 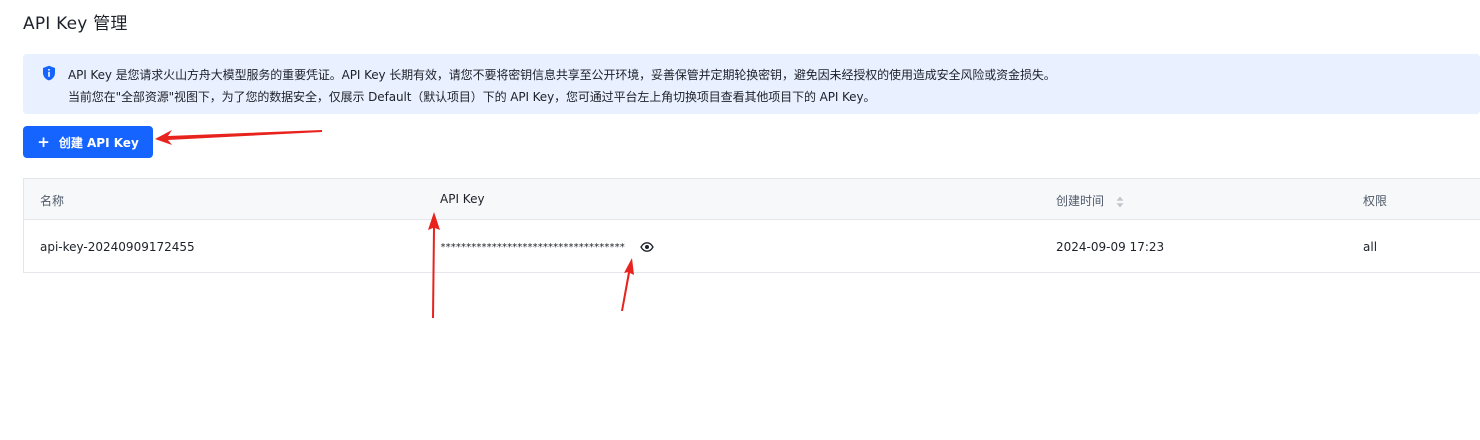 I want to click on eye-icon, so click(x=647, y=247).